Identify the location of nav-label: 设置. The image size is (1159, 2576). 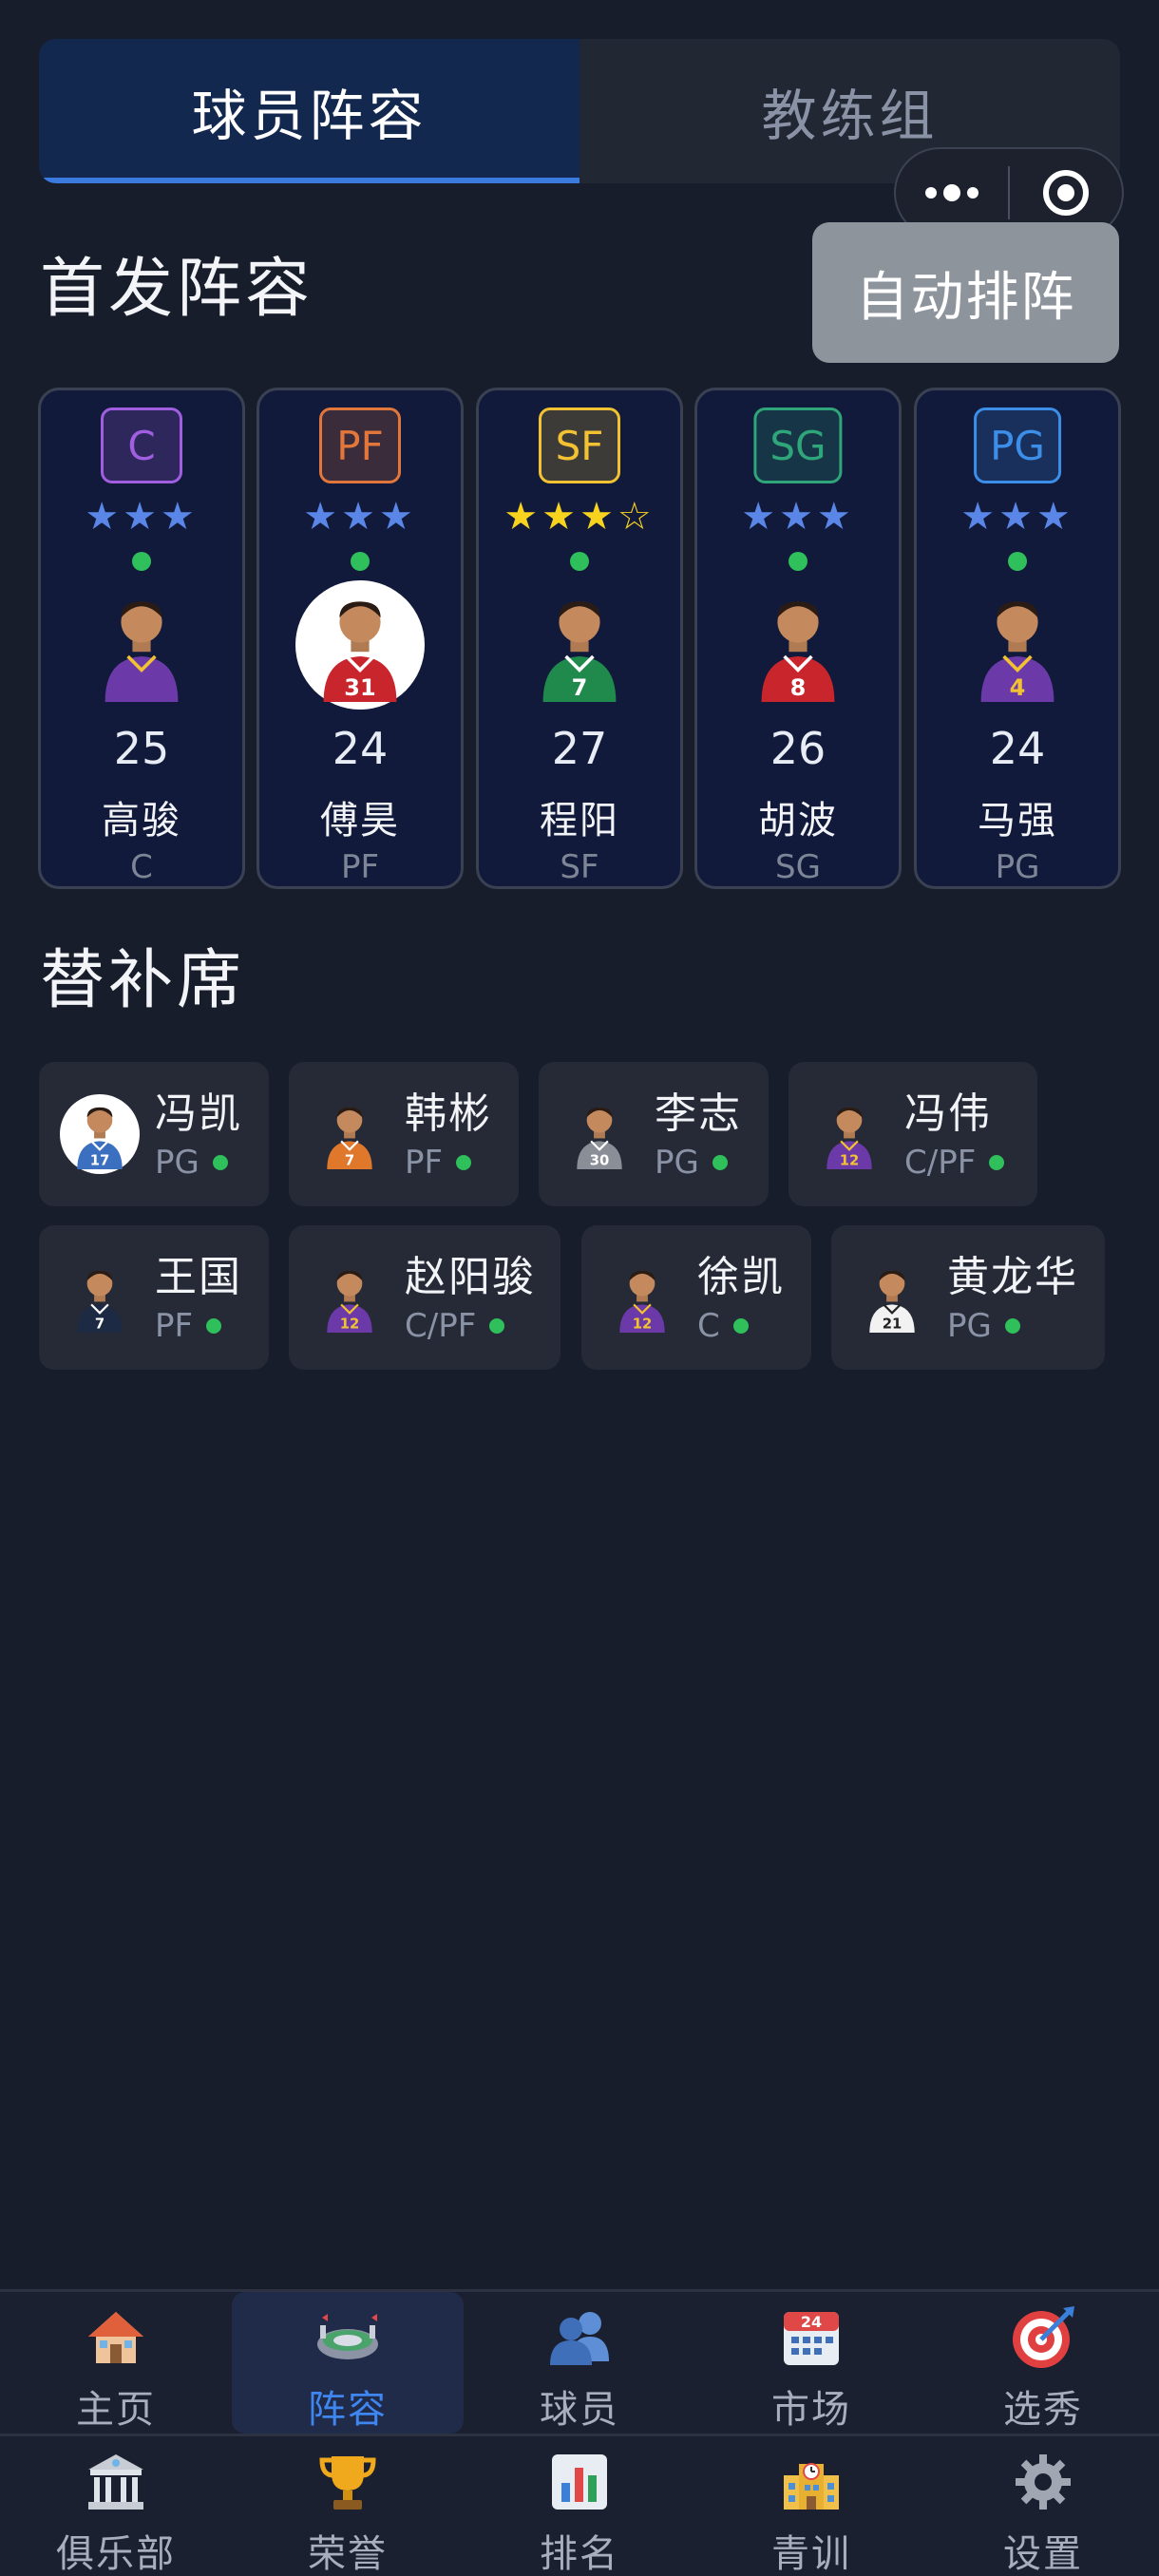
(1043, 2554).